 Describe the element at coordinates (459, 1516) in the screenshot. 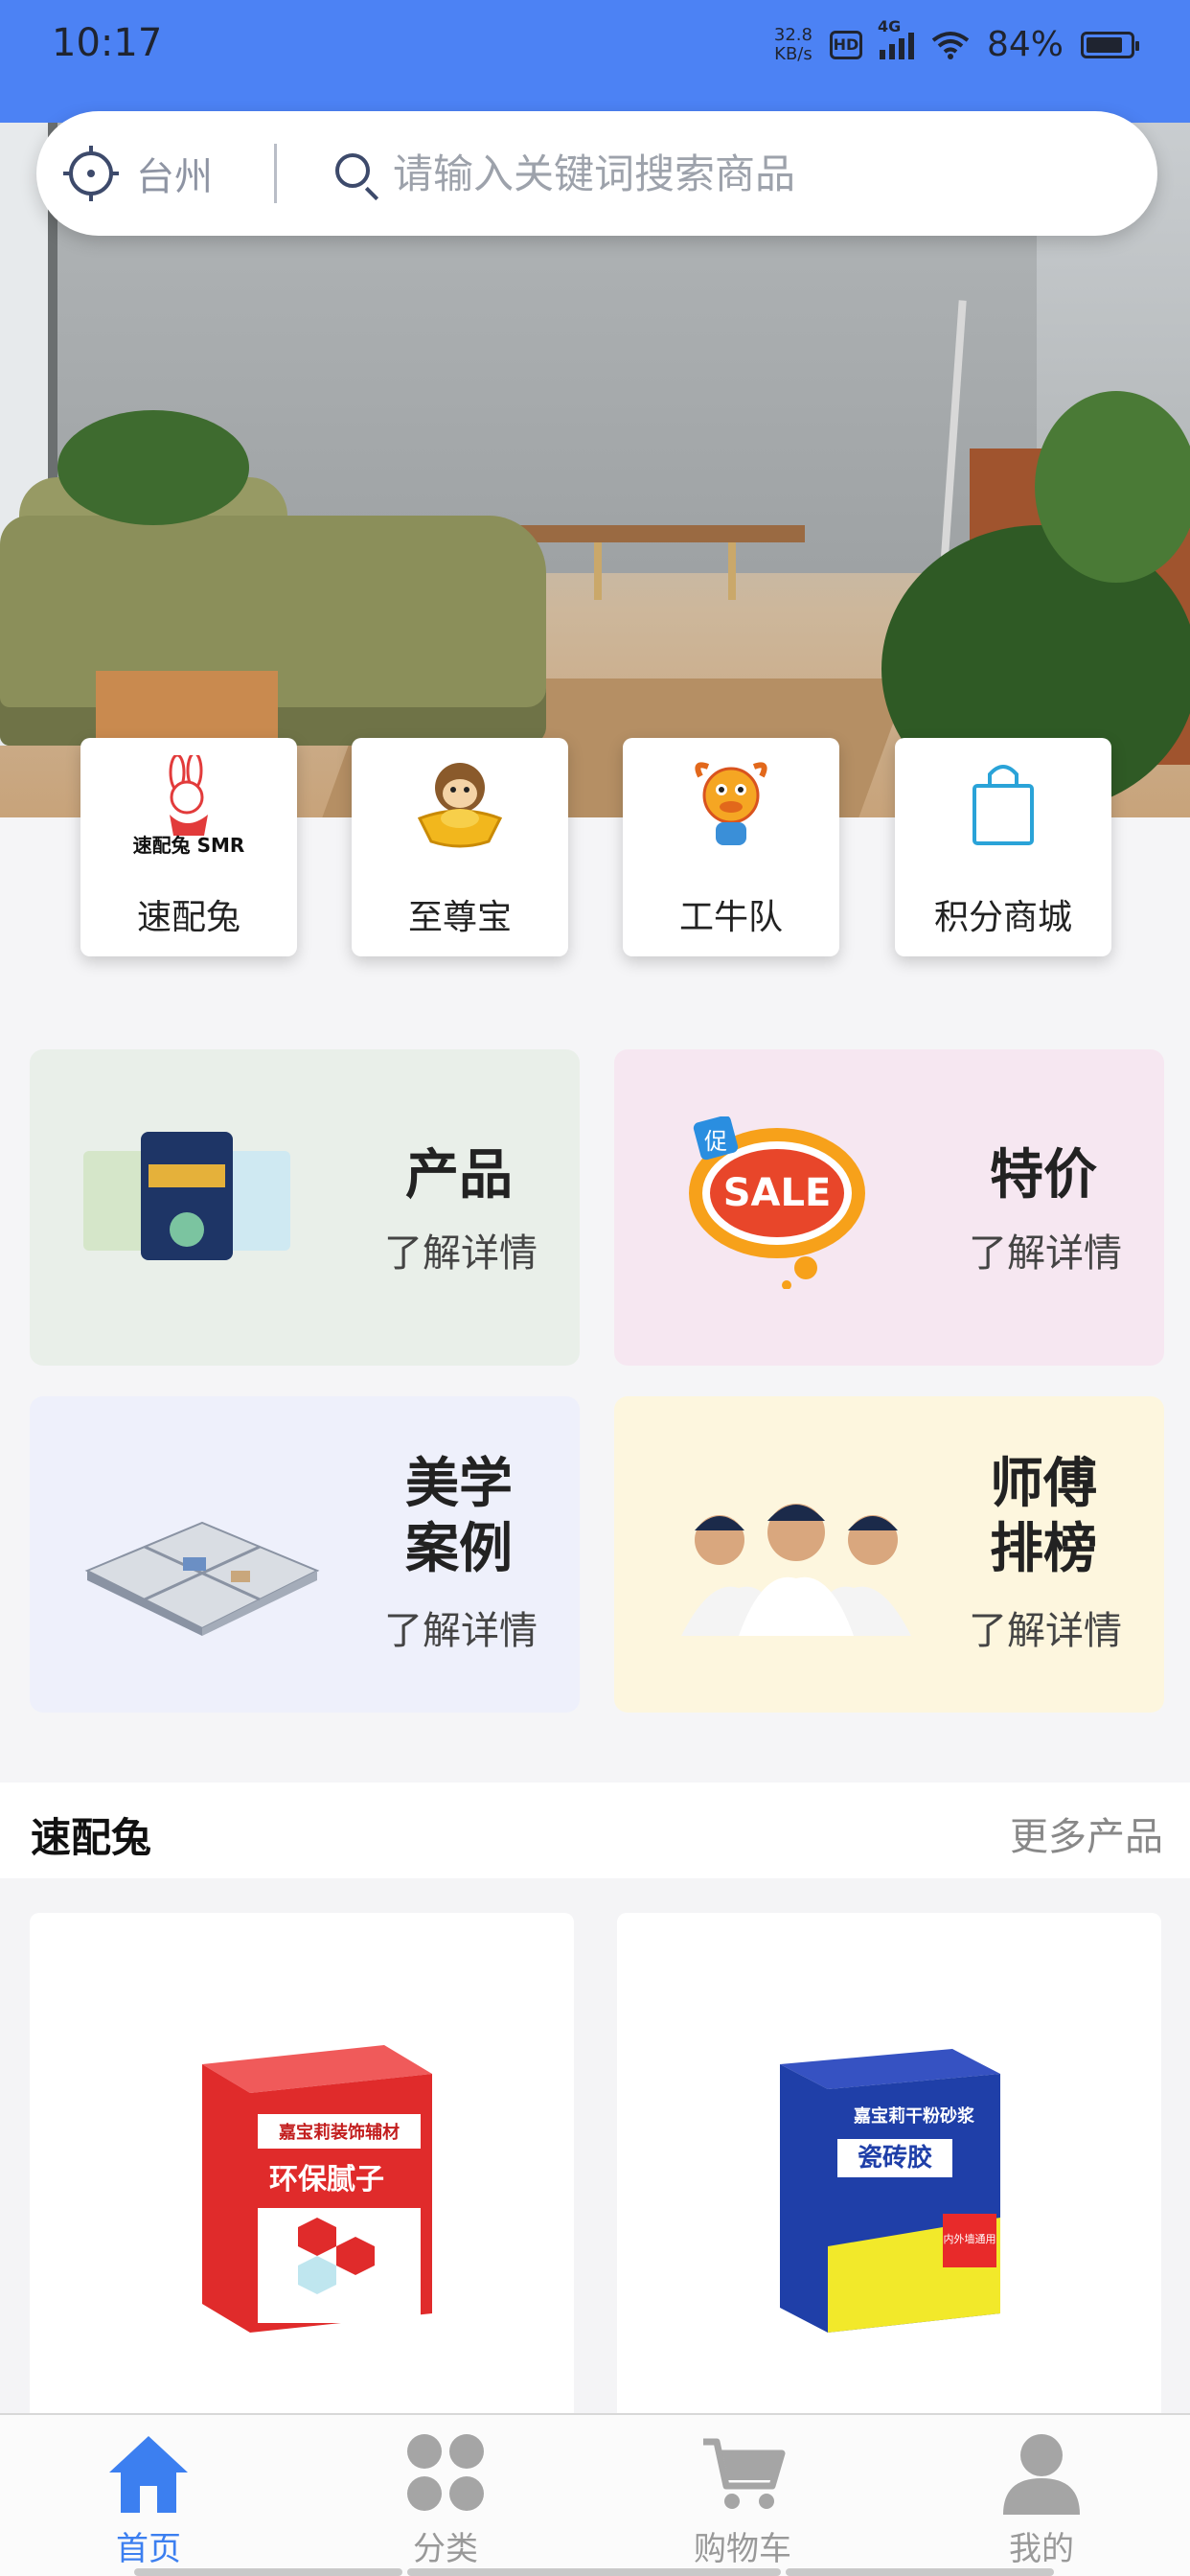

I see `category-title: 美学 案例` at that location.